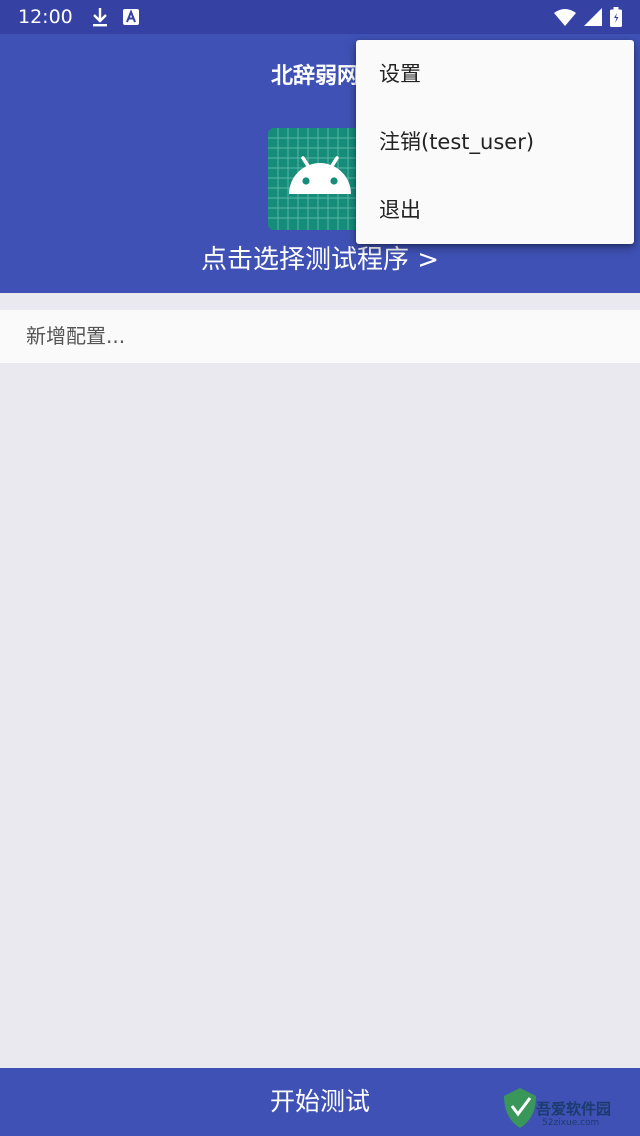 The height and width of the screenshot is (1136, 640). I want to click on shield-logo-icon, so click(520, 1108).